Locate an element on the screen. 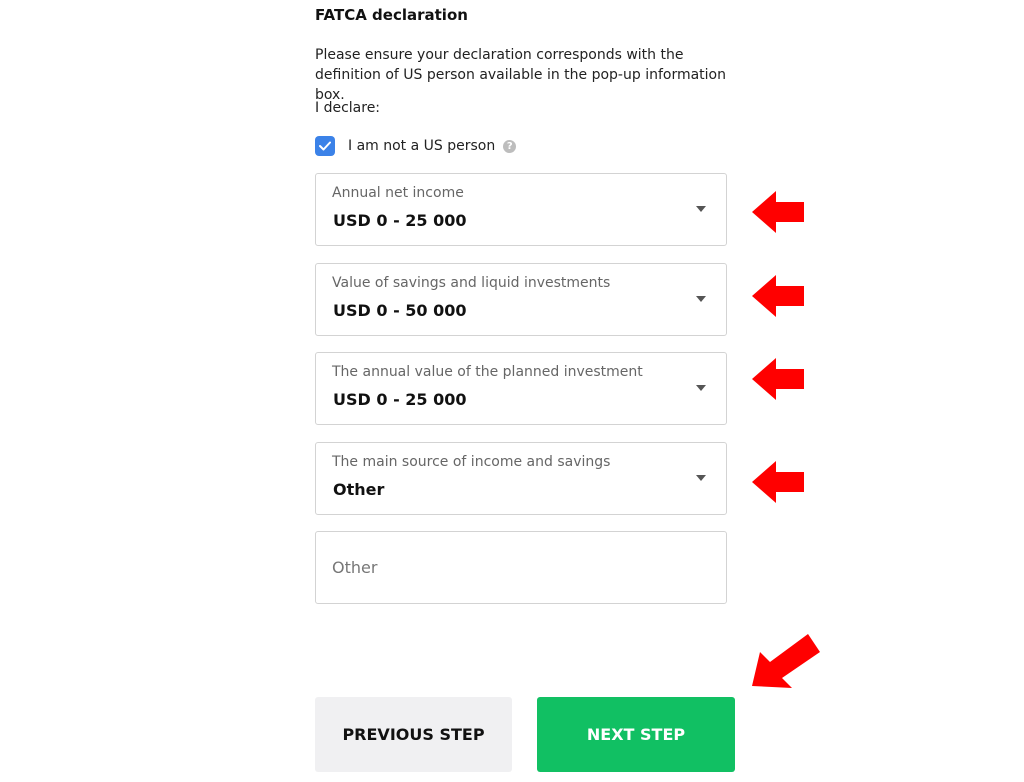  other-source-field is located at coordinates (521, 567).